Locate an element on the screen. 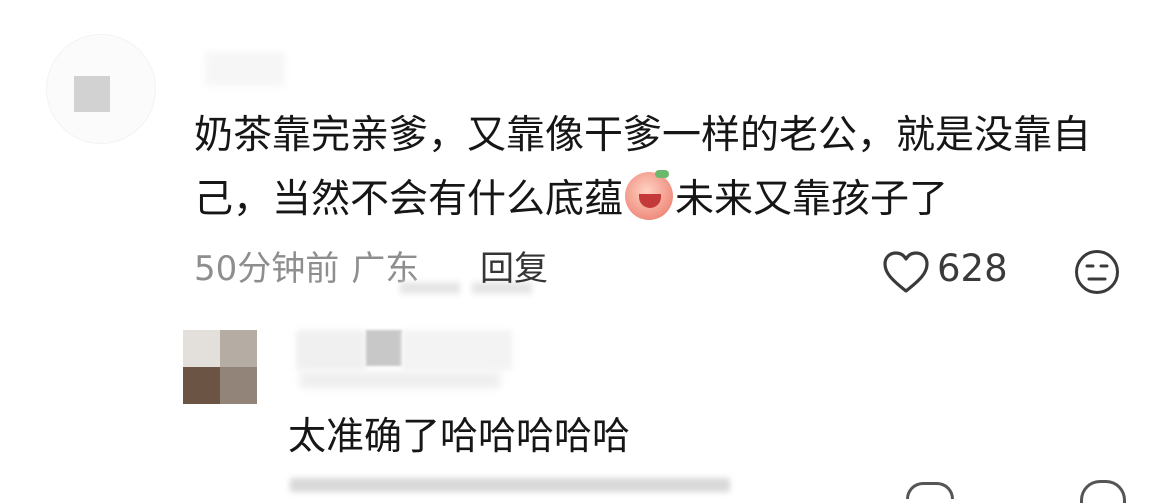 This screenshot has width=1170, height=503. comment-meta: 50分钟前 广东 is located at coordinates (312, 269).